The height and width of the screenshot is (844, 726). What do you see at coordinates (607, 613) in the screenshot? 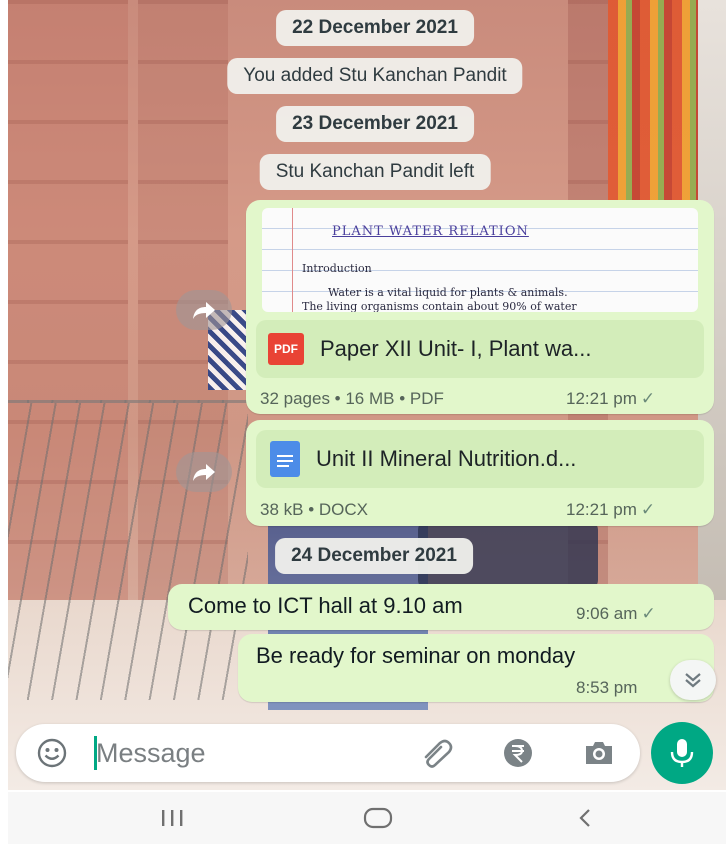
I see `message-time: 9:06 am` at bounding box center [607, 613].